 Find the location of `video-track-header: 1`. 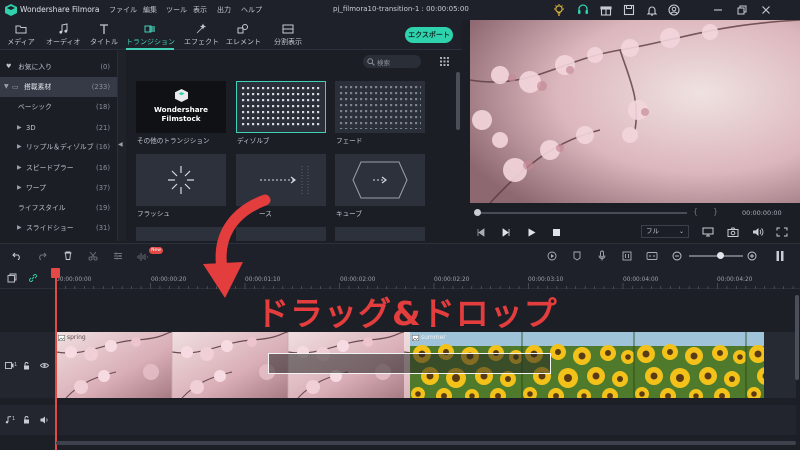

video-track-header: 1 is located at coordinates (28, 365).